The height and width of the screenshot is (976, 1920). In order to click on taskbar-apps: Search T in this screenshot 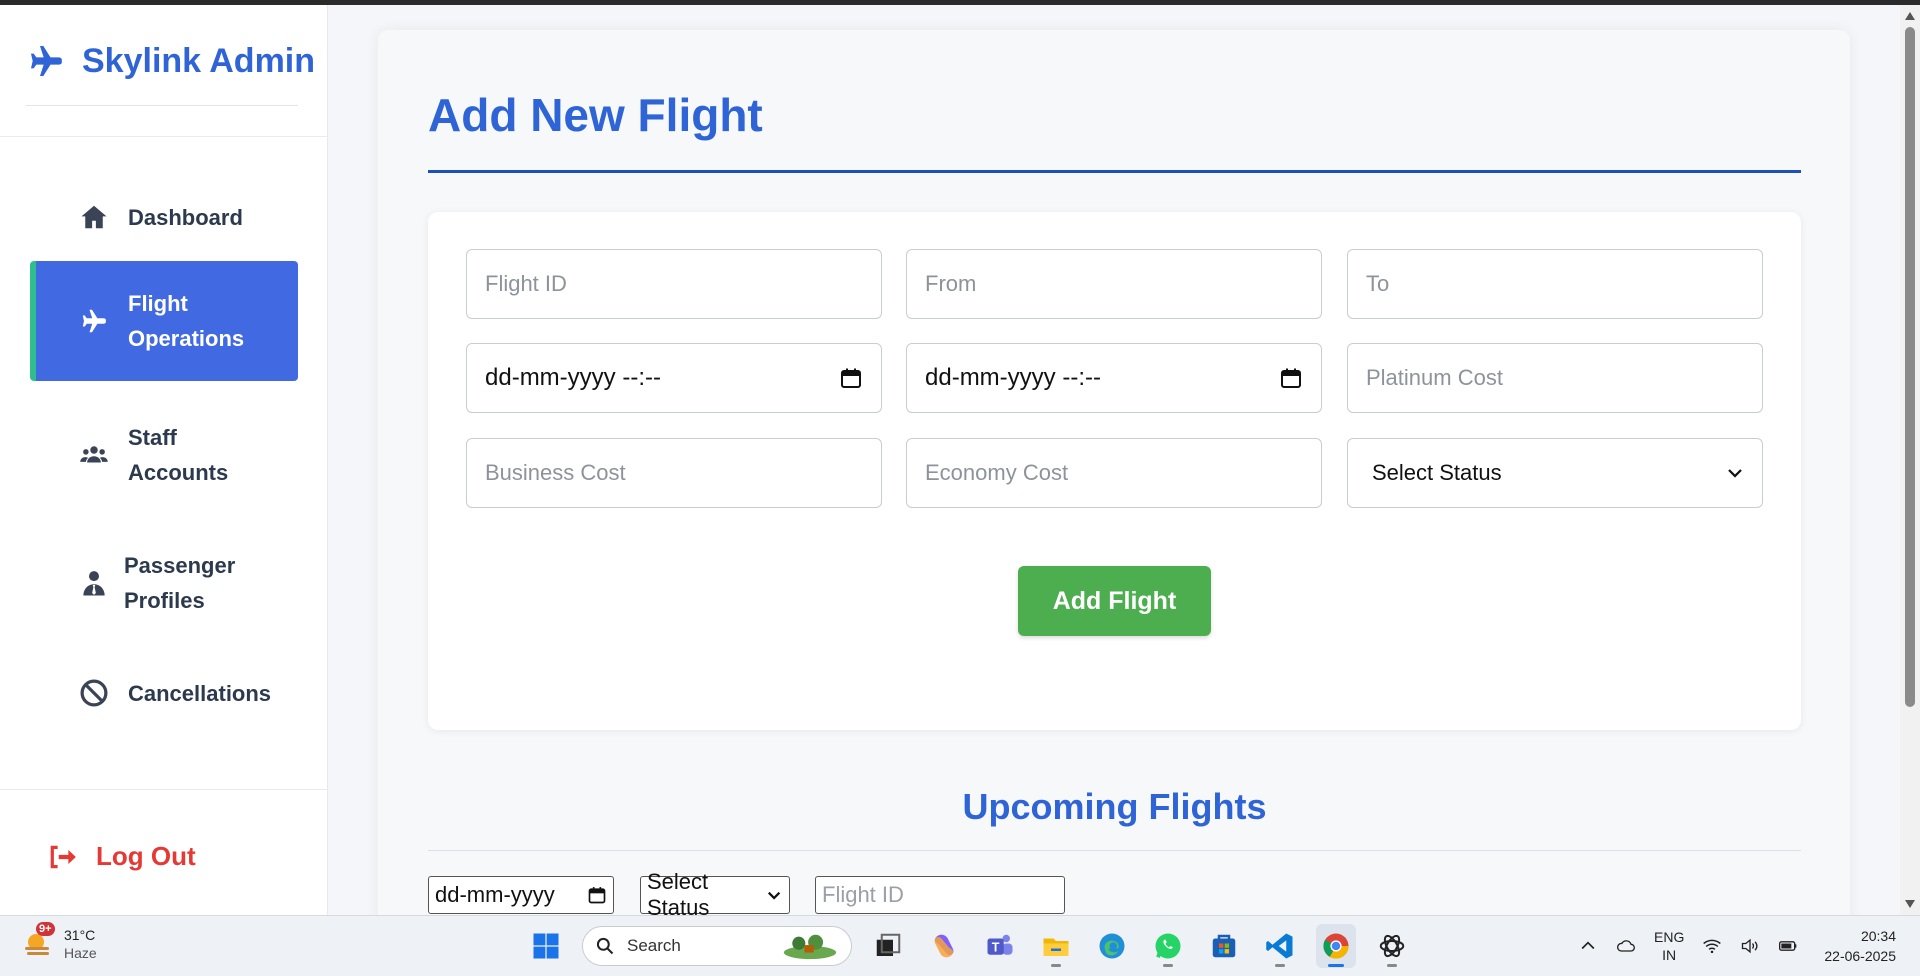, I will do `click(969, 946)`.